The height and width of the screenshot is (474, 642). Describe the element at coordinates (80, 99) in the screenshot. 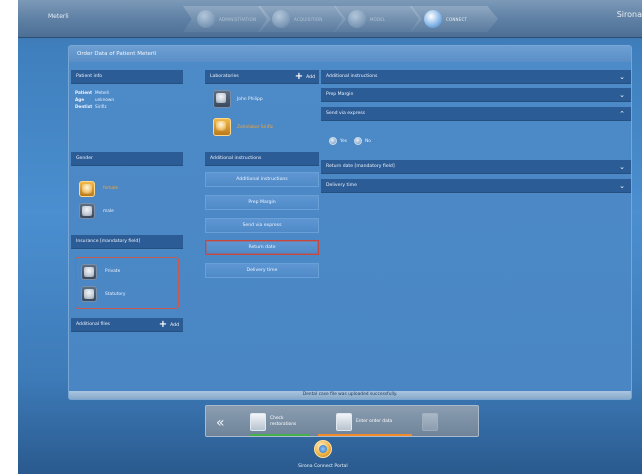

I see `age-key: Age` at that location.